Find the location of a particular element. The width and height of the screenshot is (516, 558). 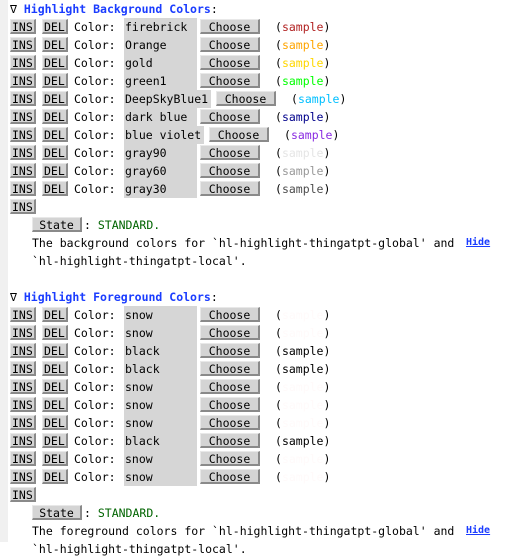

color-value-field: DeepSkyBlue1 is located at coordinates (167, 99).